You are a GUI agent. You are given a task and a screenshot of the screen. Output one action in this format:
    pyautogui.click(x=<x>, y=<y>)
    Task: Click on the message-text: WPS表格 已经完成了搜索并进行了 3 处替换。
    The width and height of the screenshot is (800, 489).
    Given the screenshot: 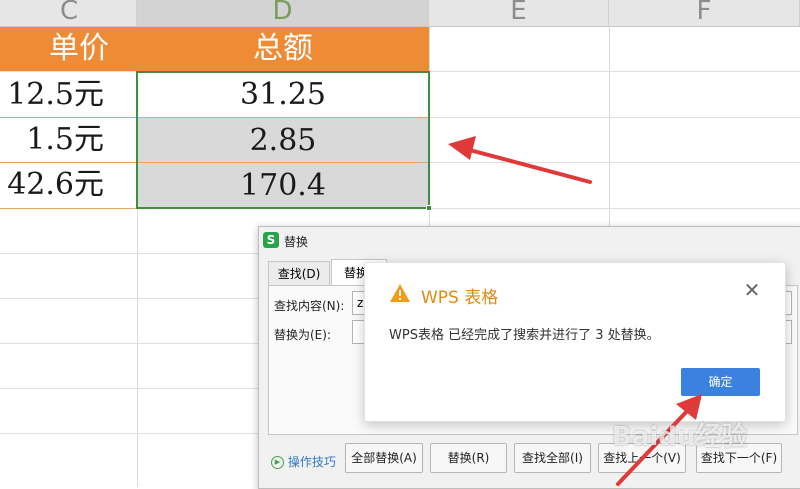 What is the action you would take?
    pyautogui.click(x=524, y=335)
    